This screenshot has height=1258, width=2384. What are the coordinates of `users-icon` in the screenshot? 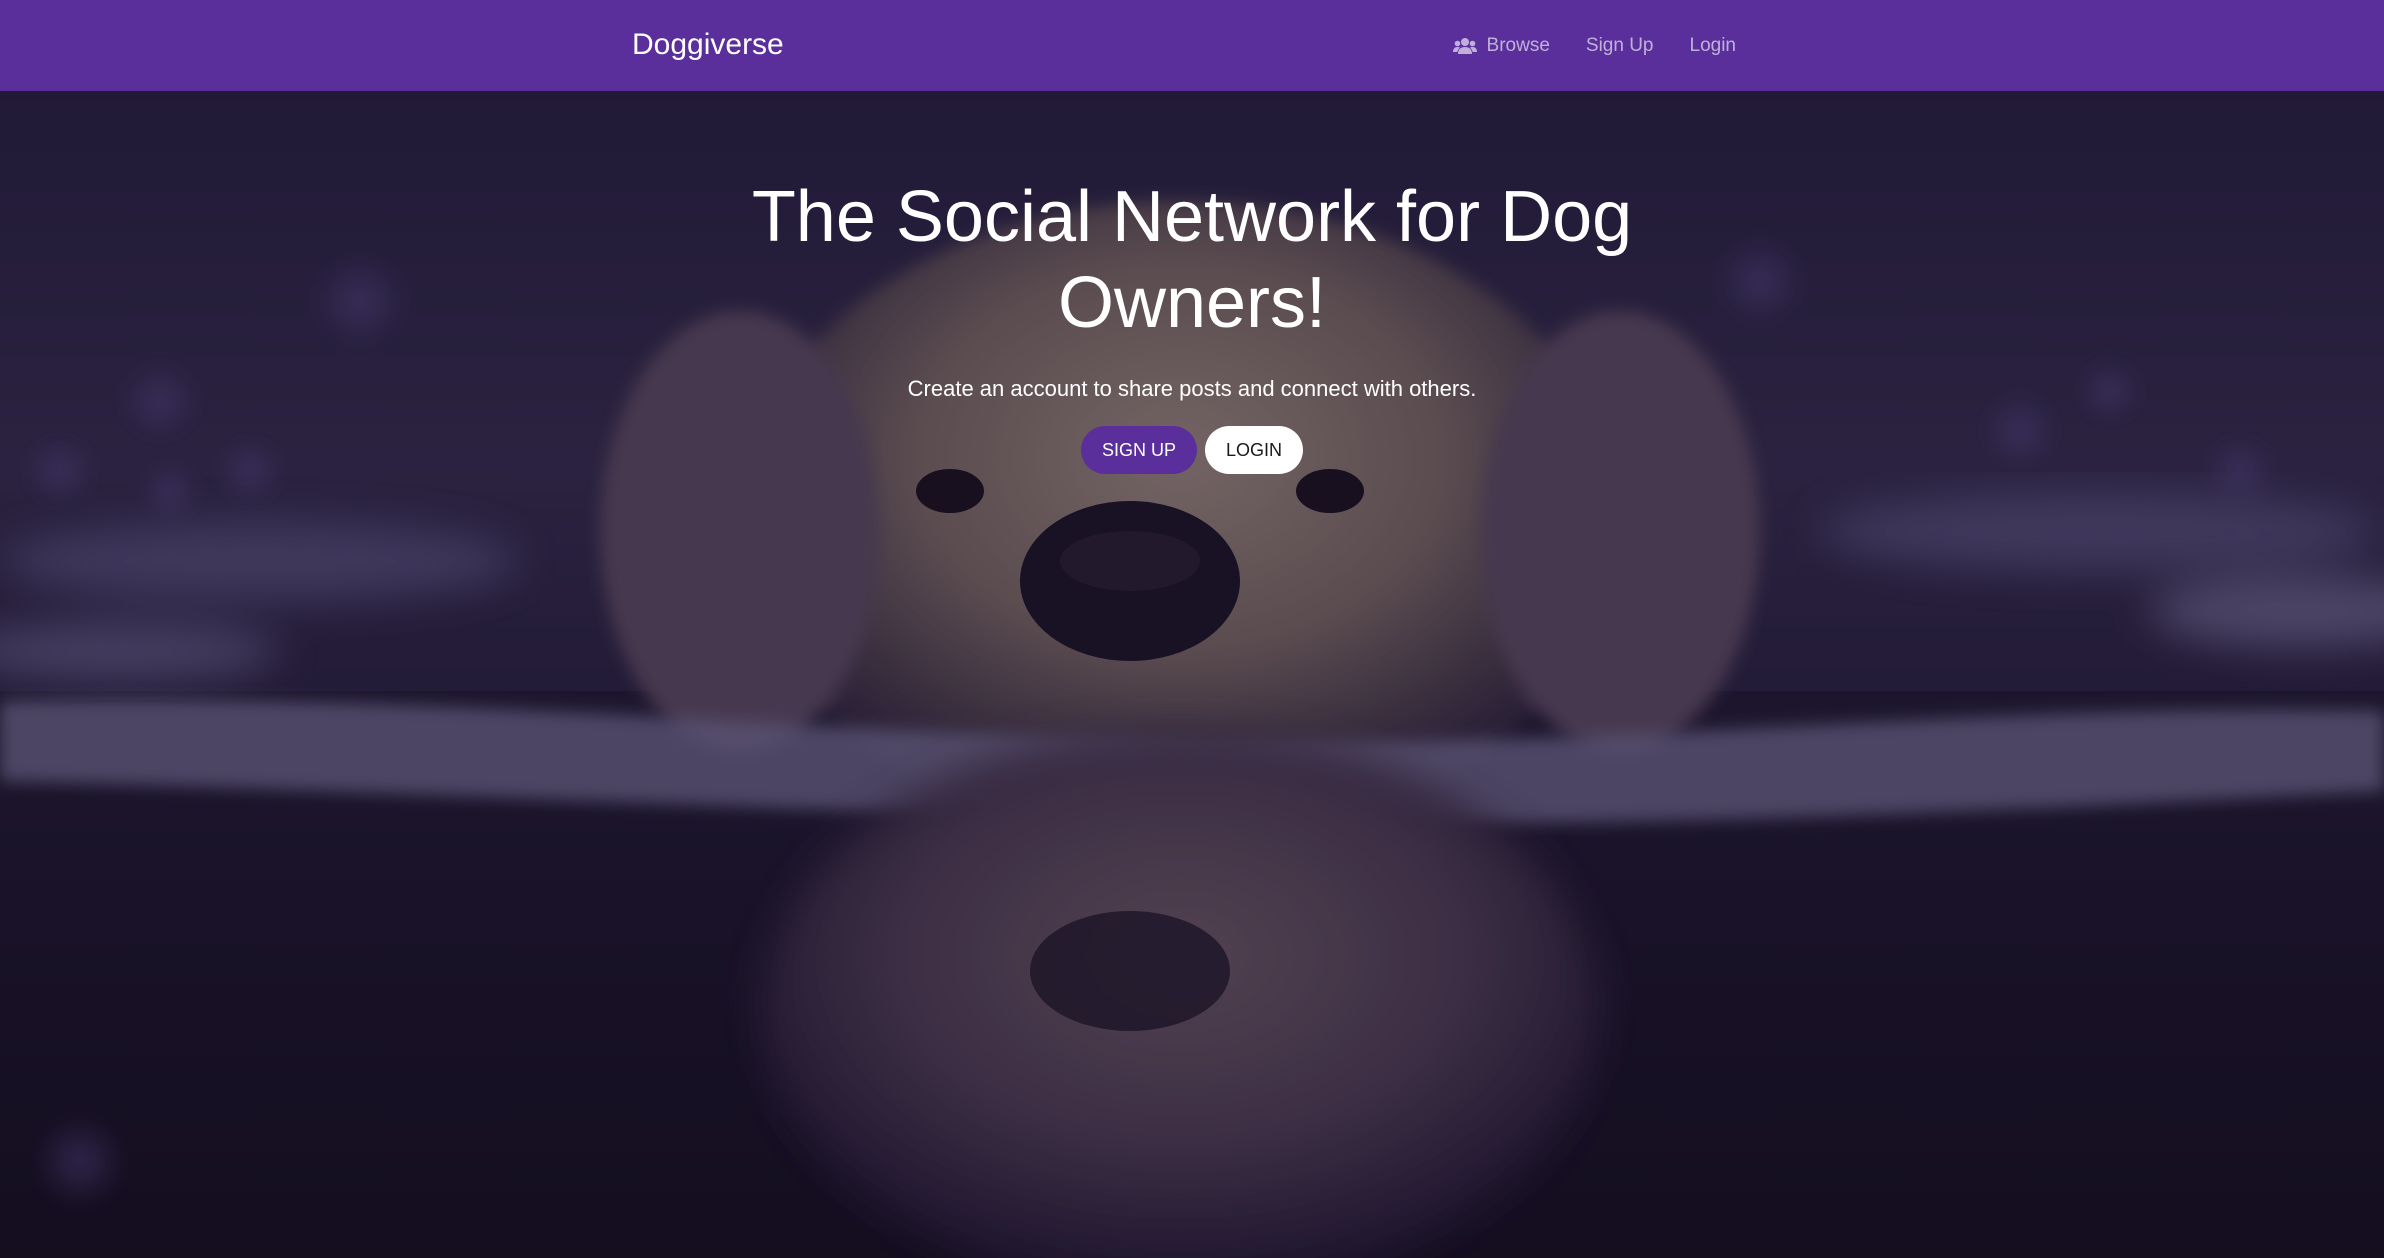 It's located at (1464, 46).